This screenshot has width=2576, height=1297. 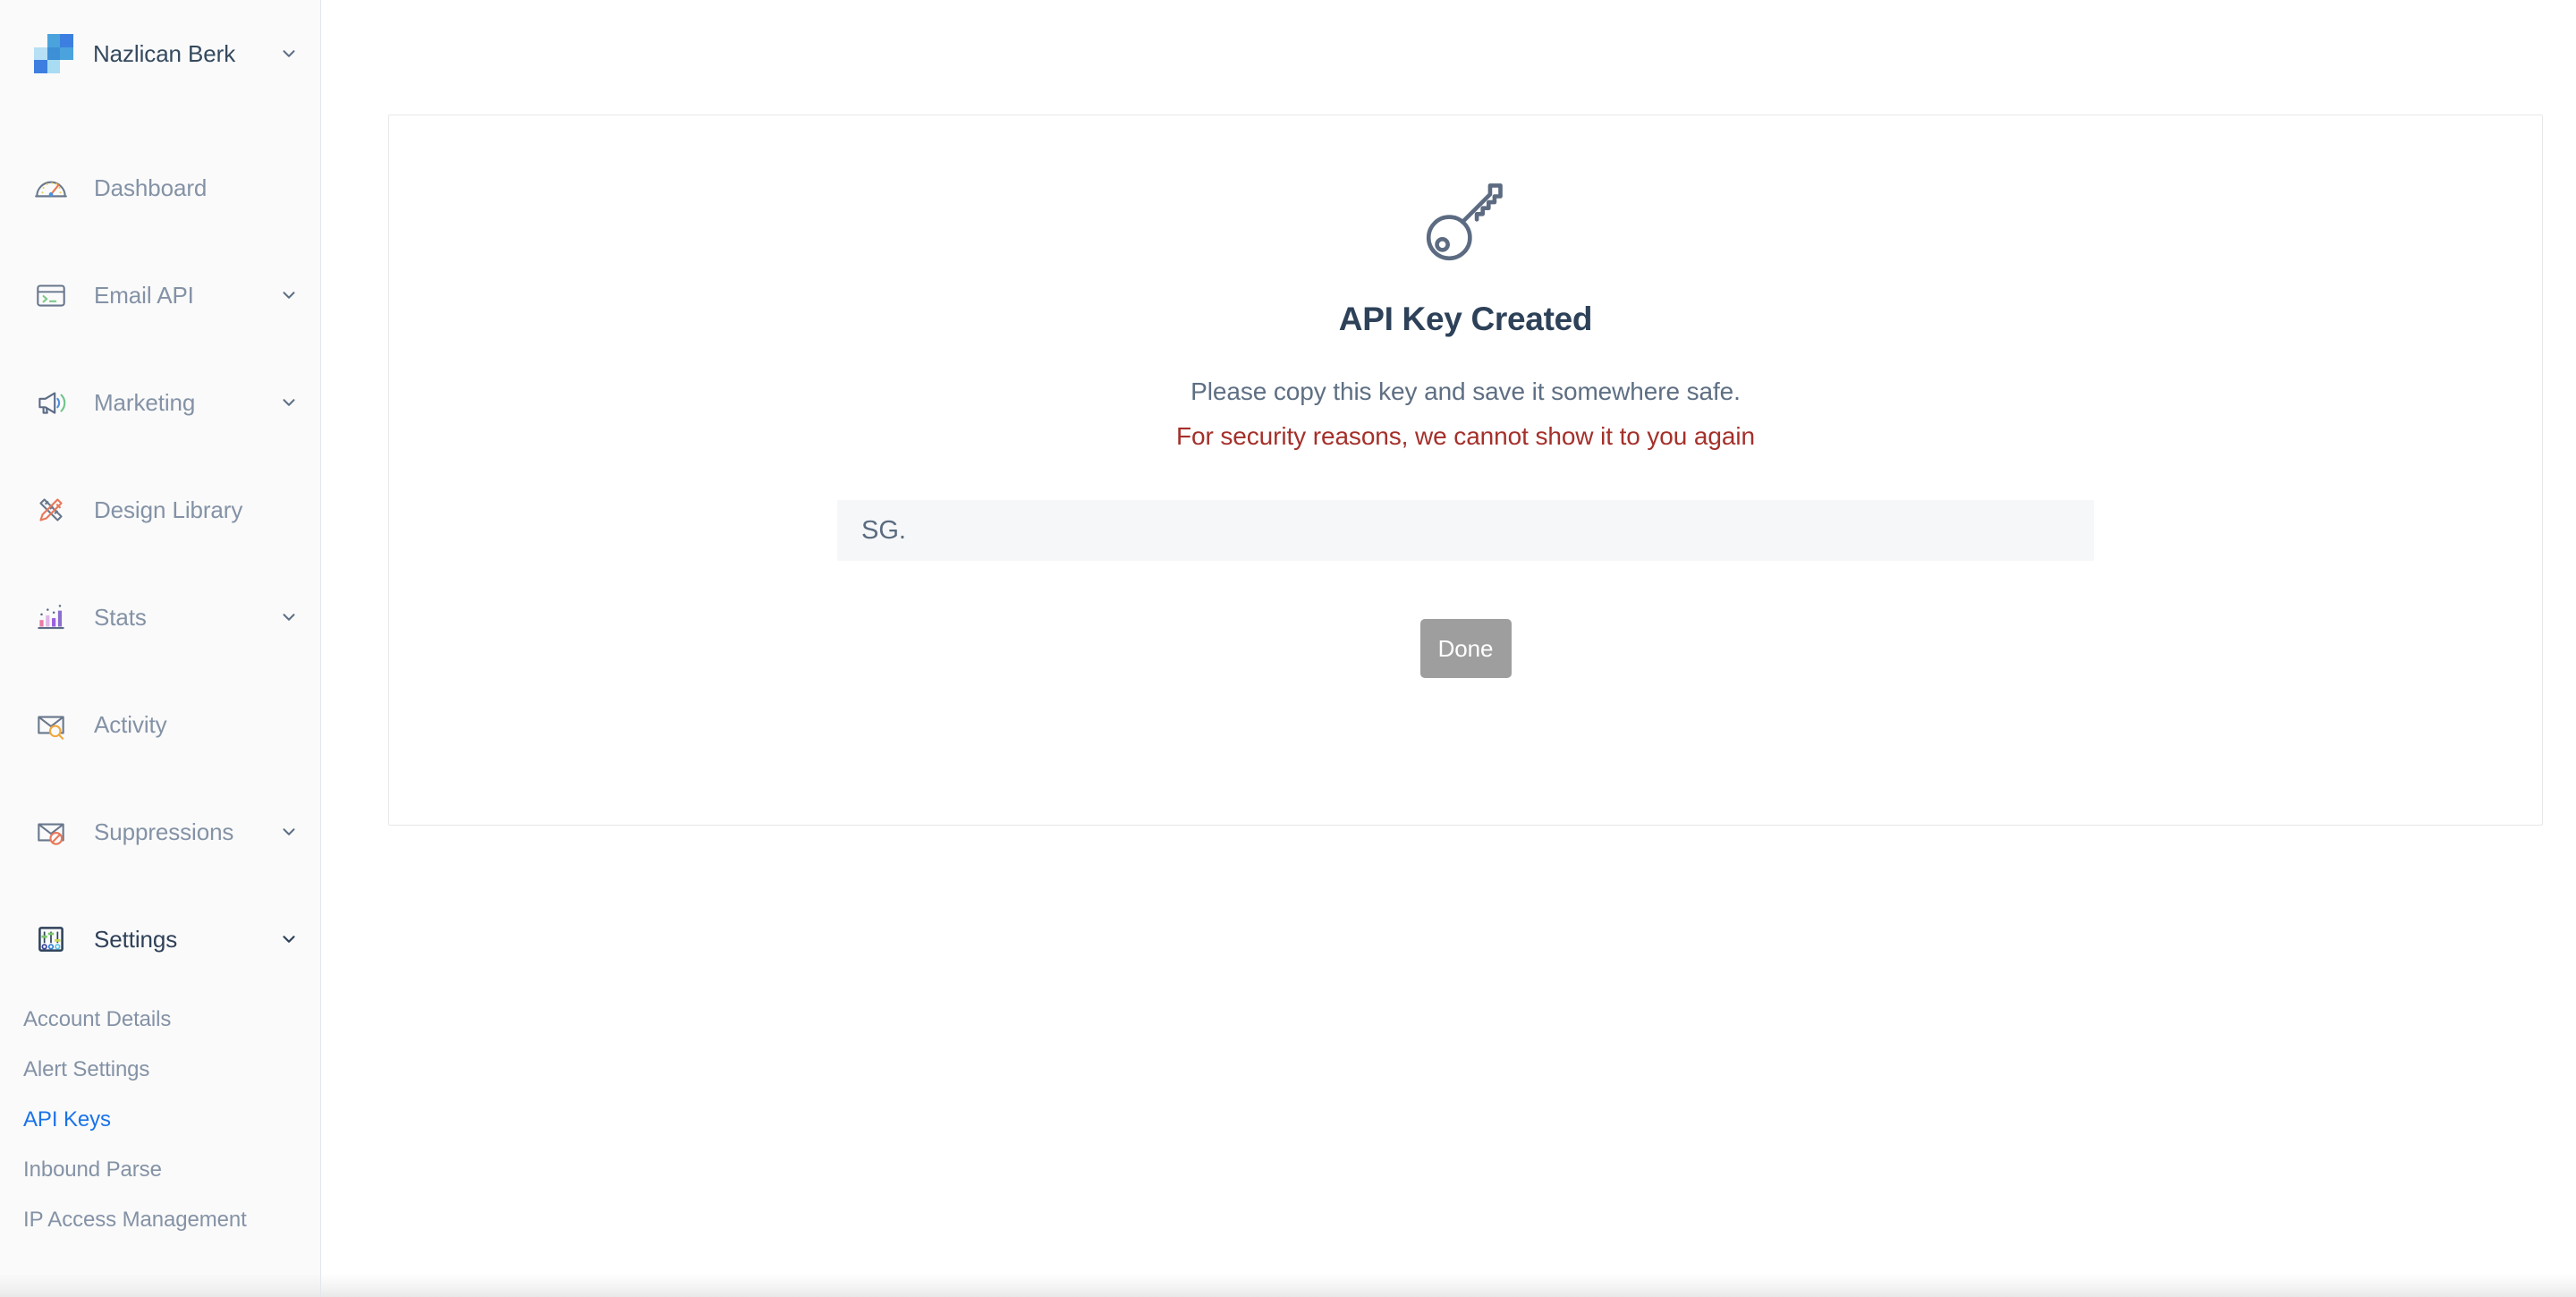 What do you see at coordinates (51, 188) in the screenshot?
I see `speedometer-icon` at bounding box center [51, 188].